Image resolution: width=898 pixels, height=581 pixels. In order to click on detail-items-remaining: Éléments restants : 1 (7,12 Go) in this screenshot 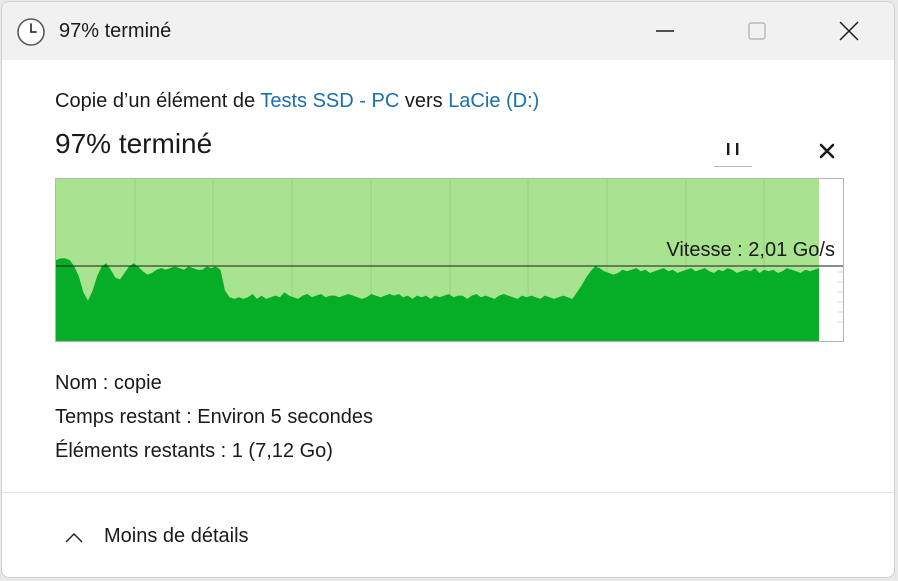, I will do `click(214, 451)`.